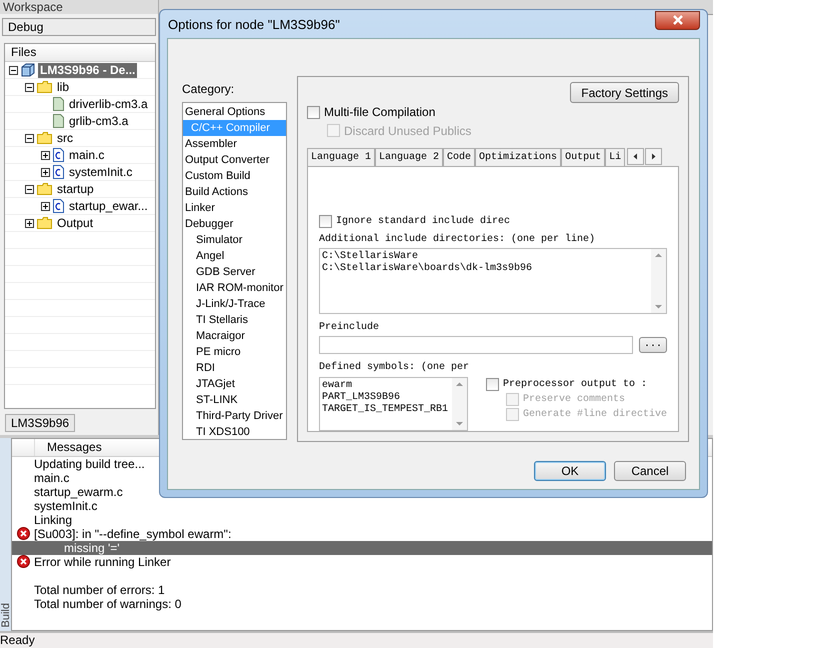 The width and height of the screenshot is (819, 648). Describe the element at coordinates (75, 223) in the screenshot. I see `tree-item: Output` at that location.